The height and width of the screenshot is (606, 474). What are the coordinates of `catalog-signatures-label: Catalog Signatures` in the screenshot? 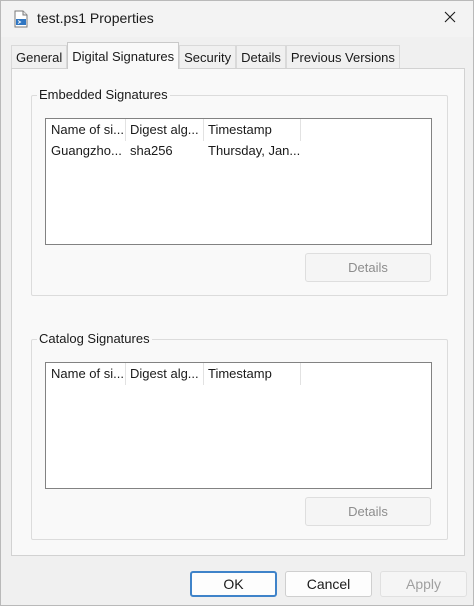 It's located at (94, 338).